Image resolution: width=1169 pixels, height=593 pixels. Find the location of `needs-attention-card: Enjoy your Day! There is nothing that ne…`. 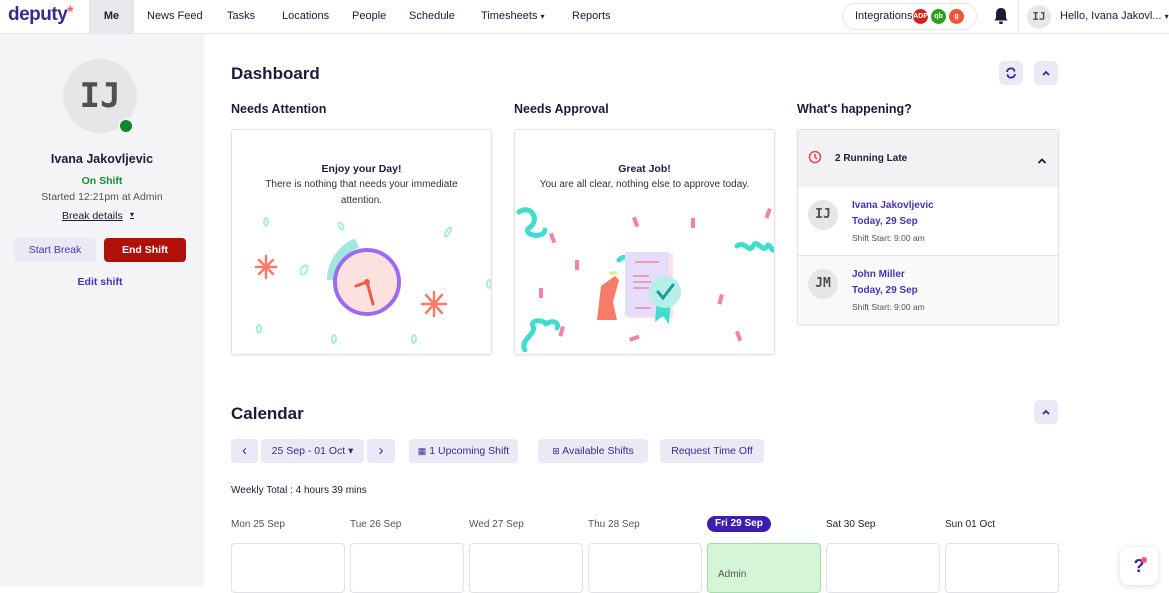

needs-attention-card: Enjoy your Day! There is nothing that ne… is located at coordinates (361, 242).